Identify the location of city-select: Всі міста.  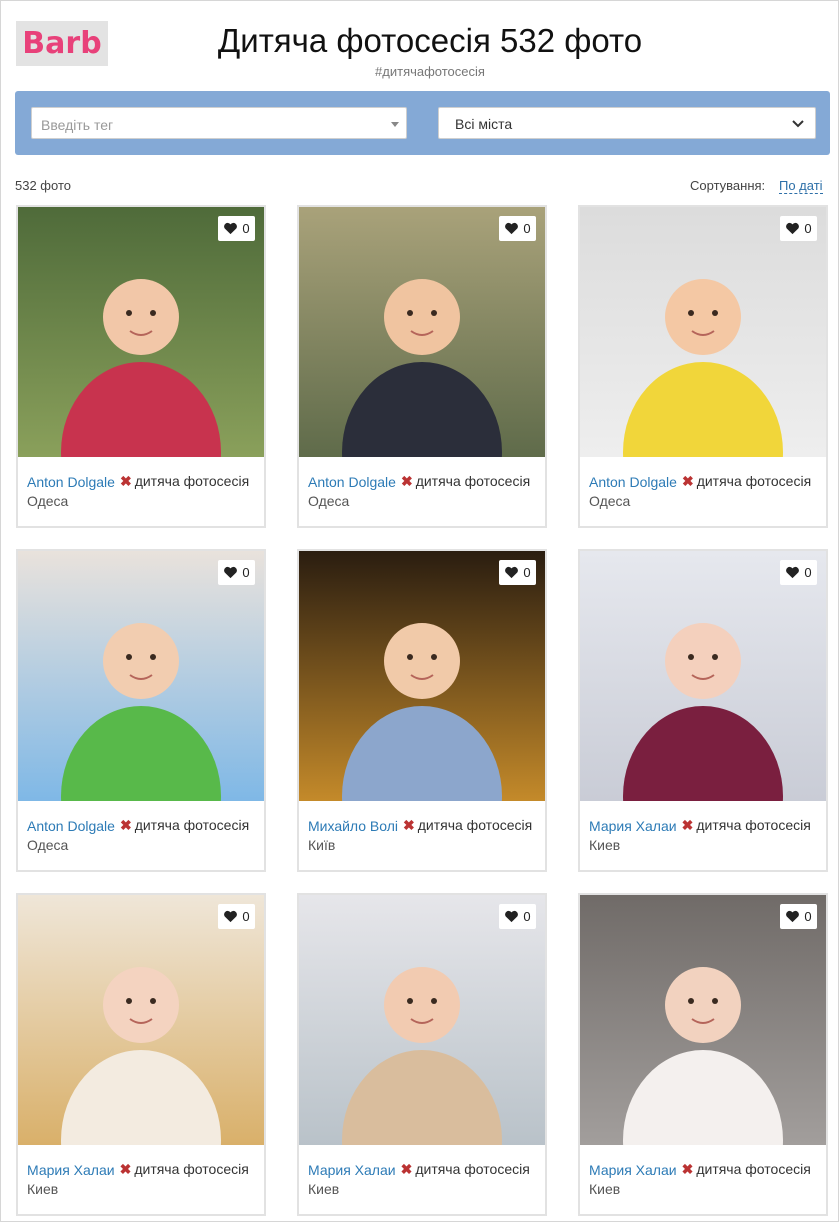
(627, 123).